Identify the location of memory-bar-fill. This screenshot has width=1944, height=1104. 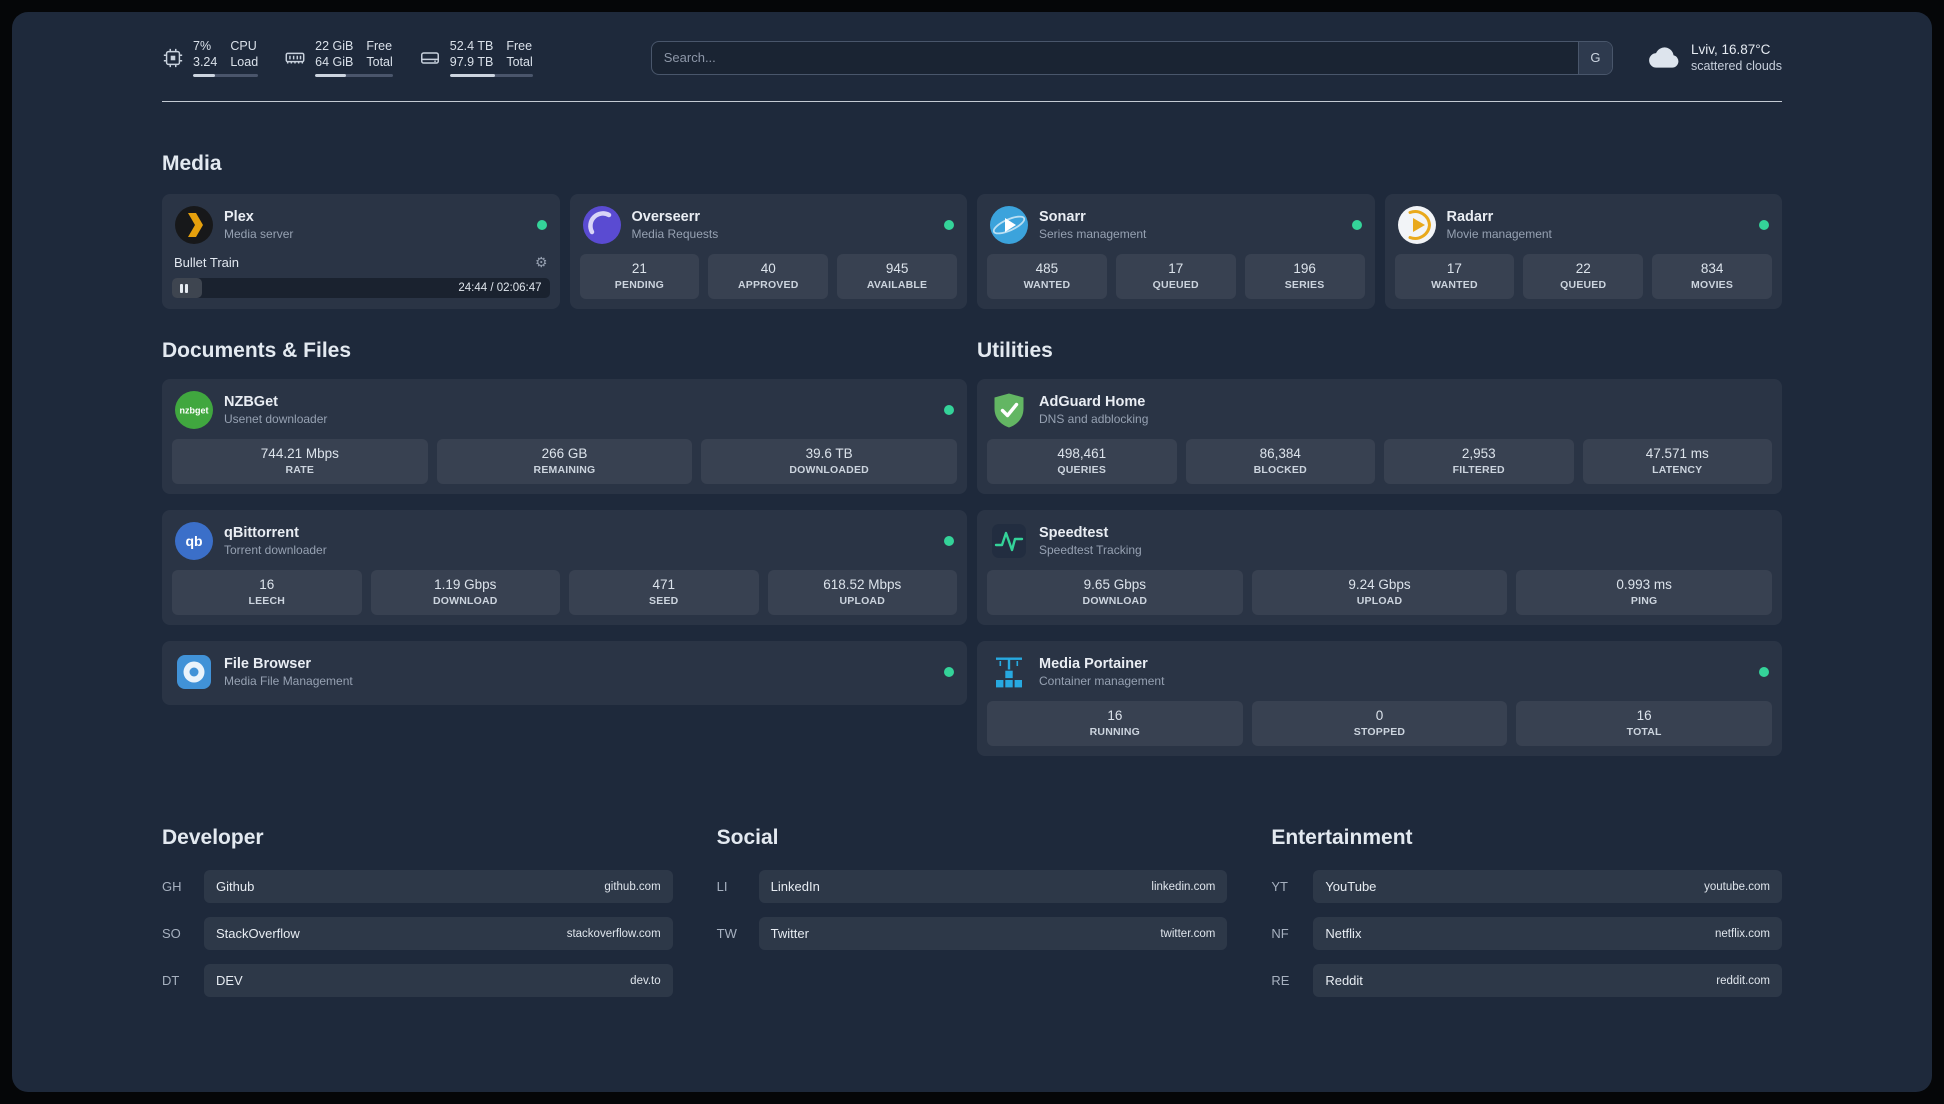
(331, 75).